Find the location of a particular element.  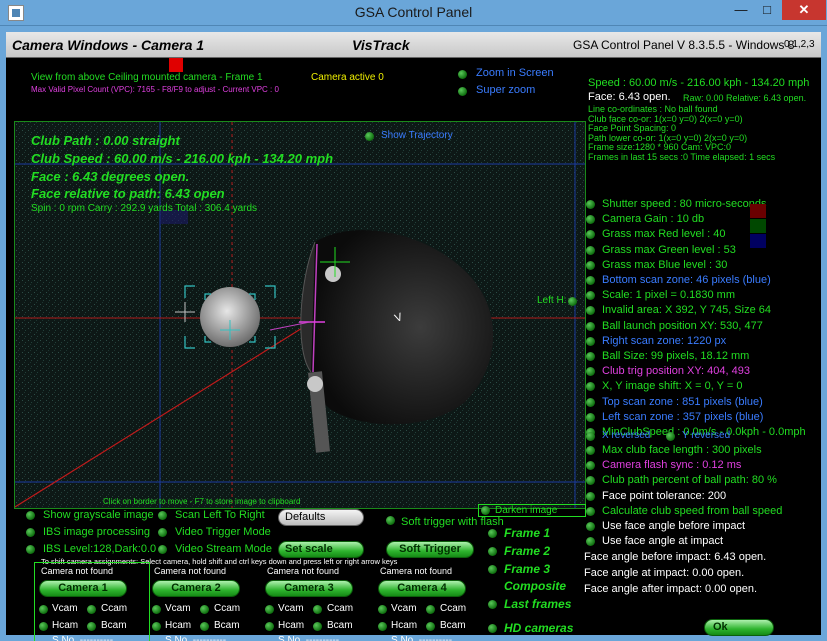

set-scale-button: Set scale is located at coordinates (321, 549).